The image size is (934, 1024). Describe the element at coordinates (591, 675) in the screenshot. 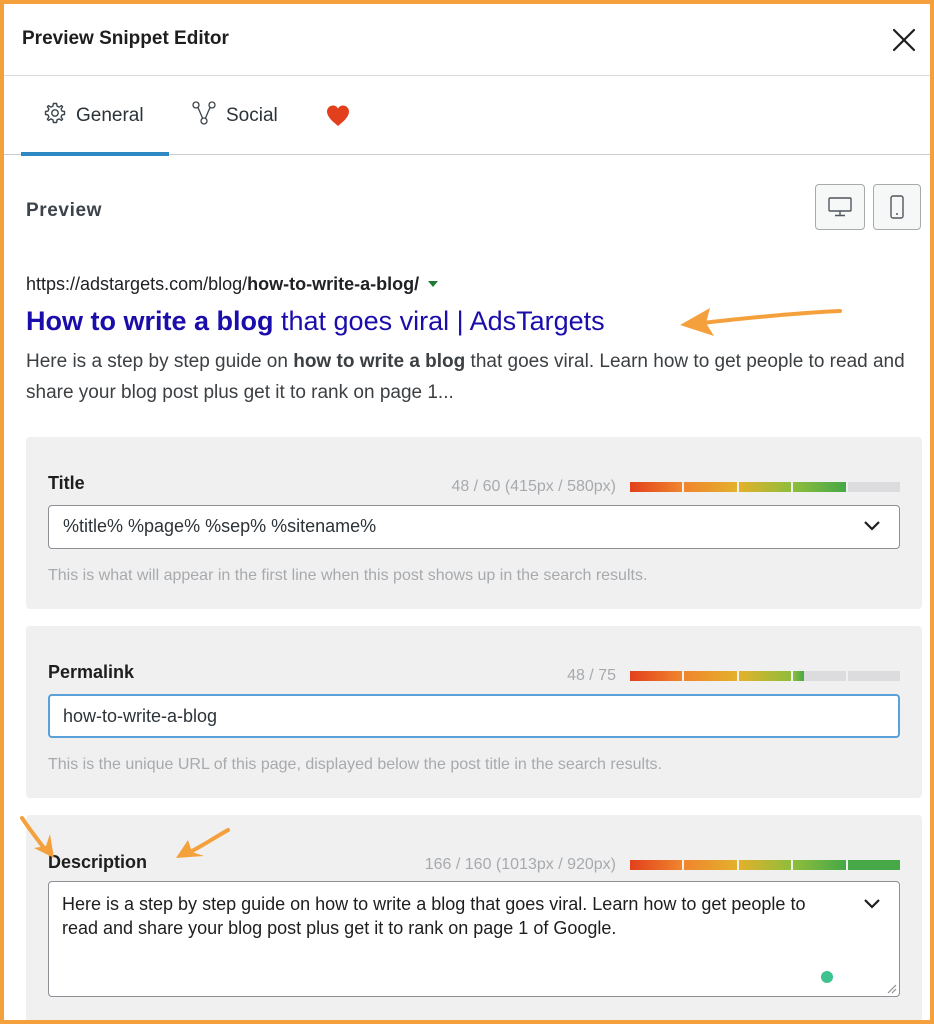

I see `permalink-char-counter: 48 / 75` at that location.